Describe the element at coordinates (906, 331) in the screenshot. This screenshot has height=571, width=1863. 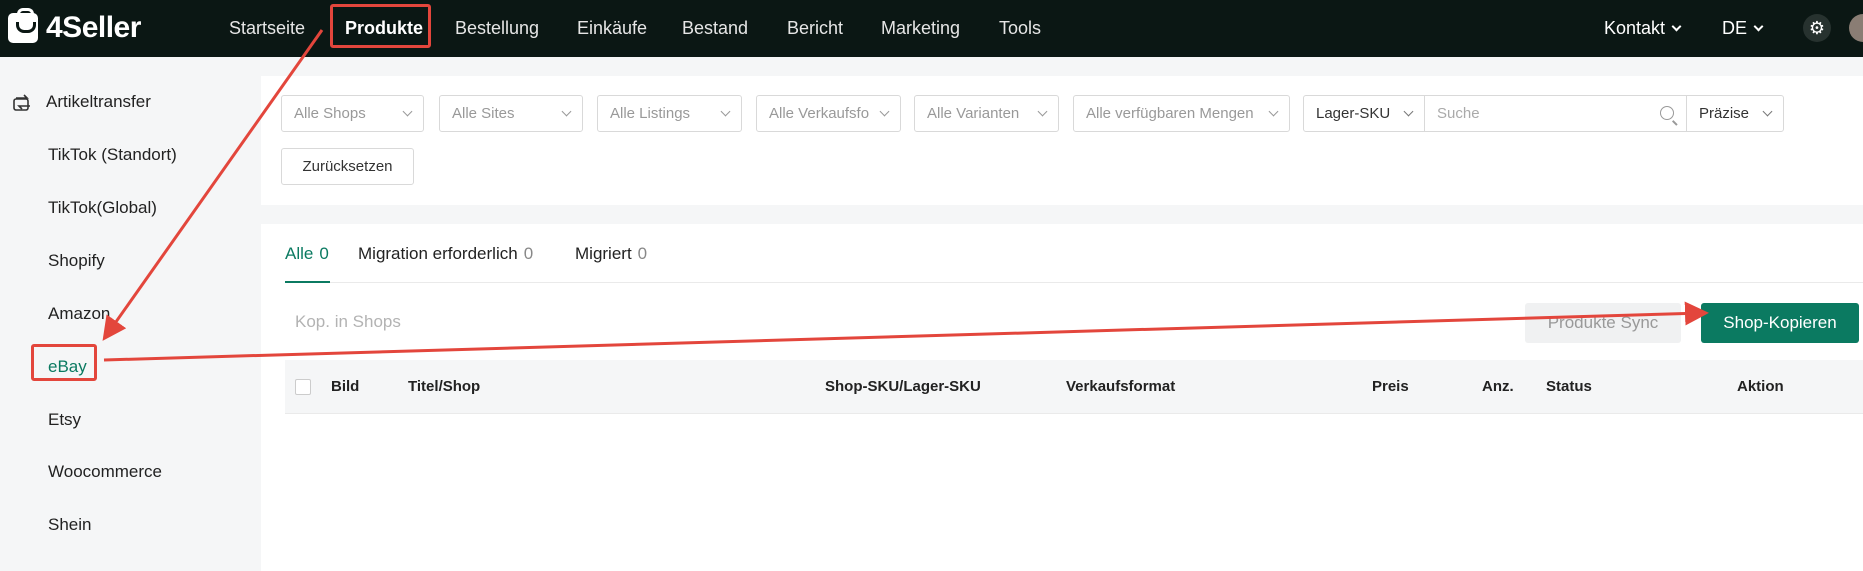
I see `arrow-to-shop-copy` at that location.